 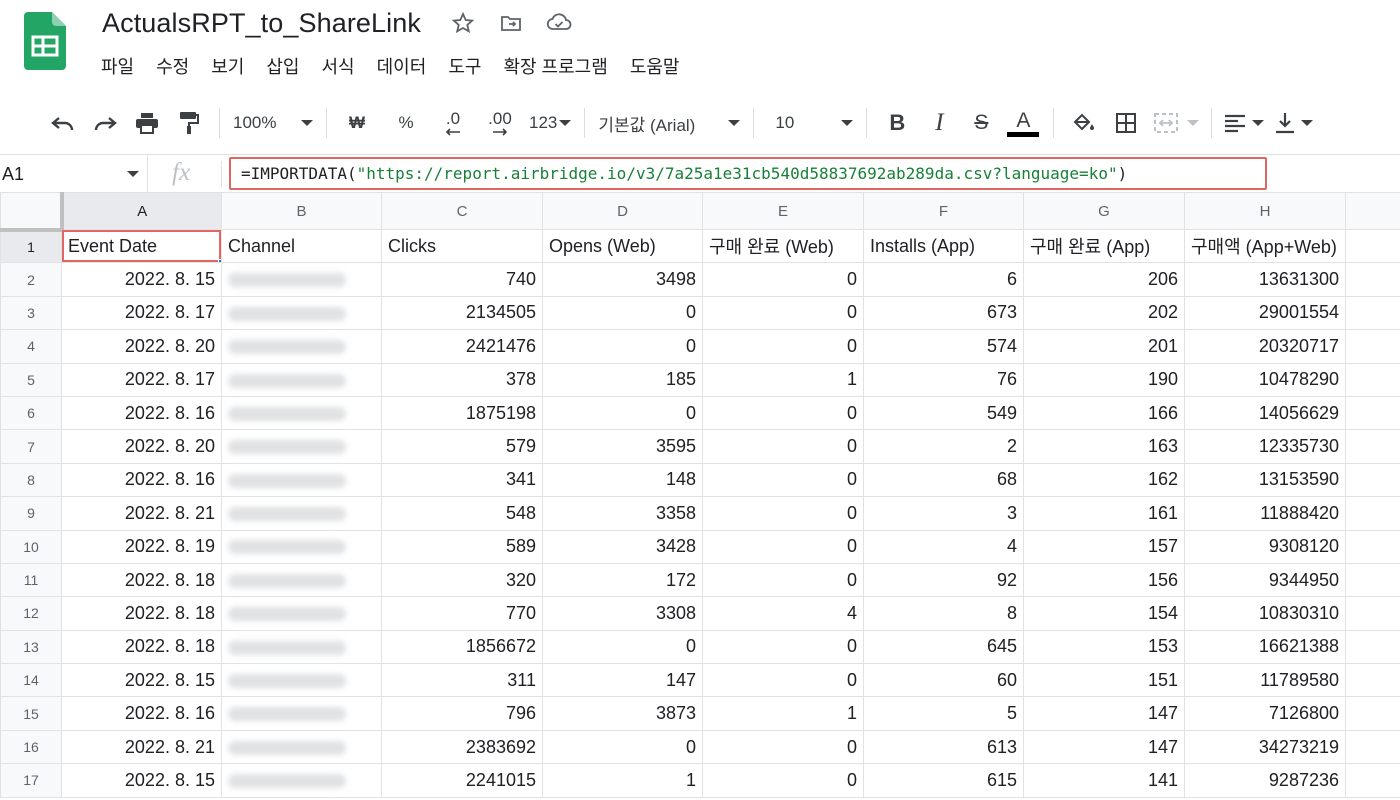 I want to click on row-header: 2, so click(x=31, y=279).